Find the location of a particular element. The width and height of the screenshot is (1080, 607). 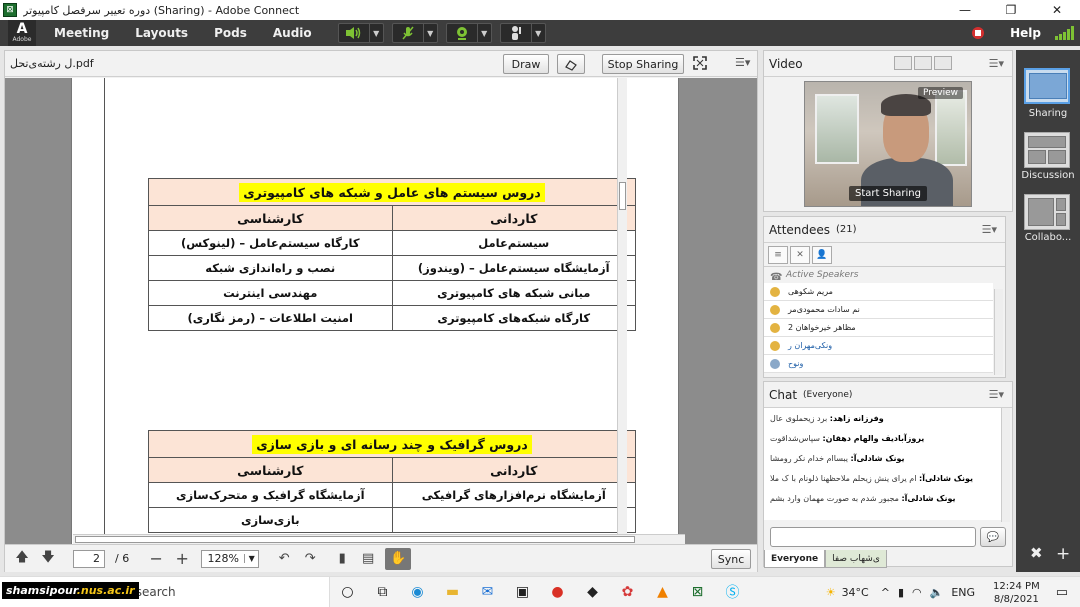

language-indicator: ENG is located at coordinates (963, 592).